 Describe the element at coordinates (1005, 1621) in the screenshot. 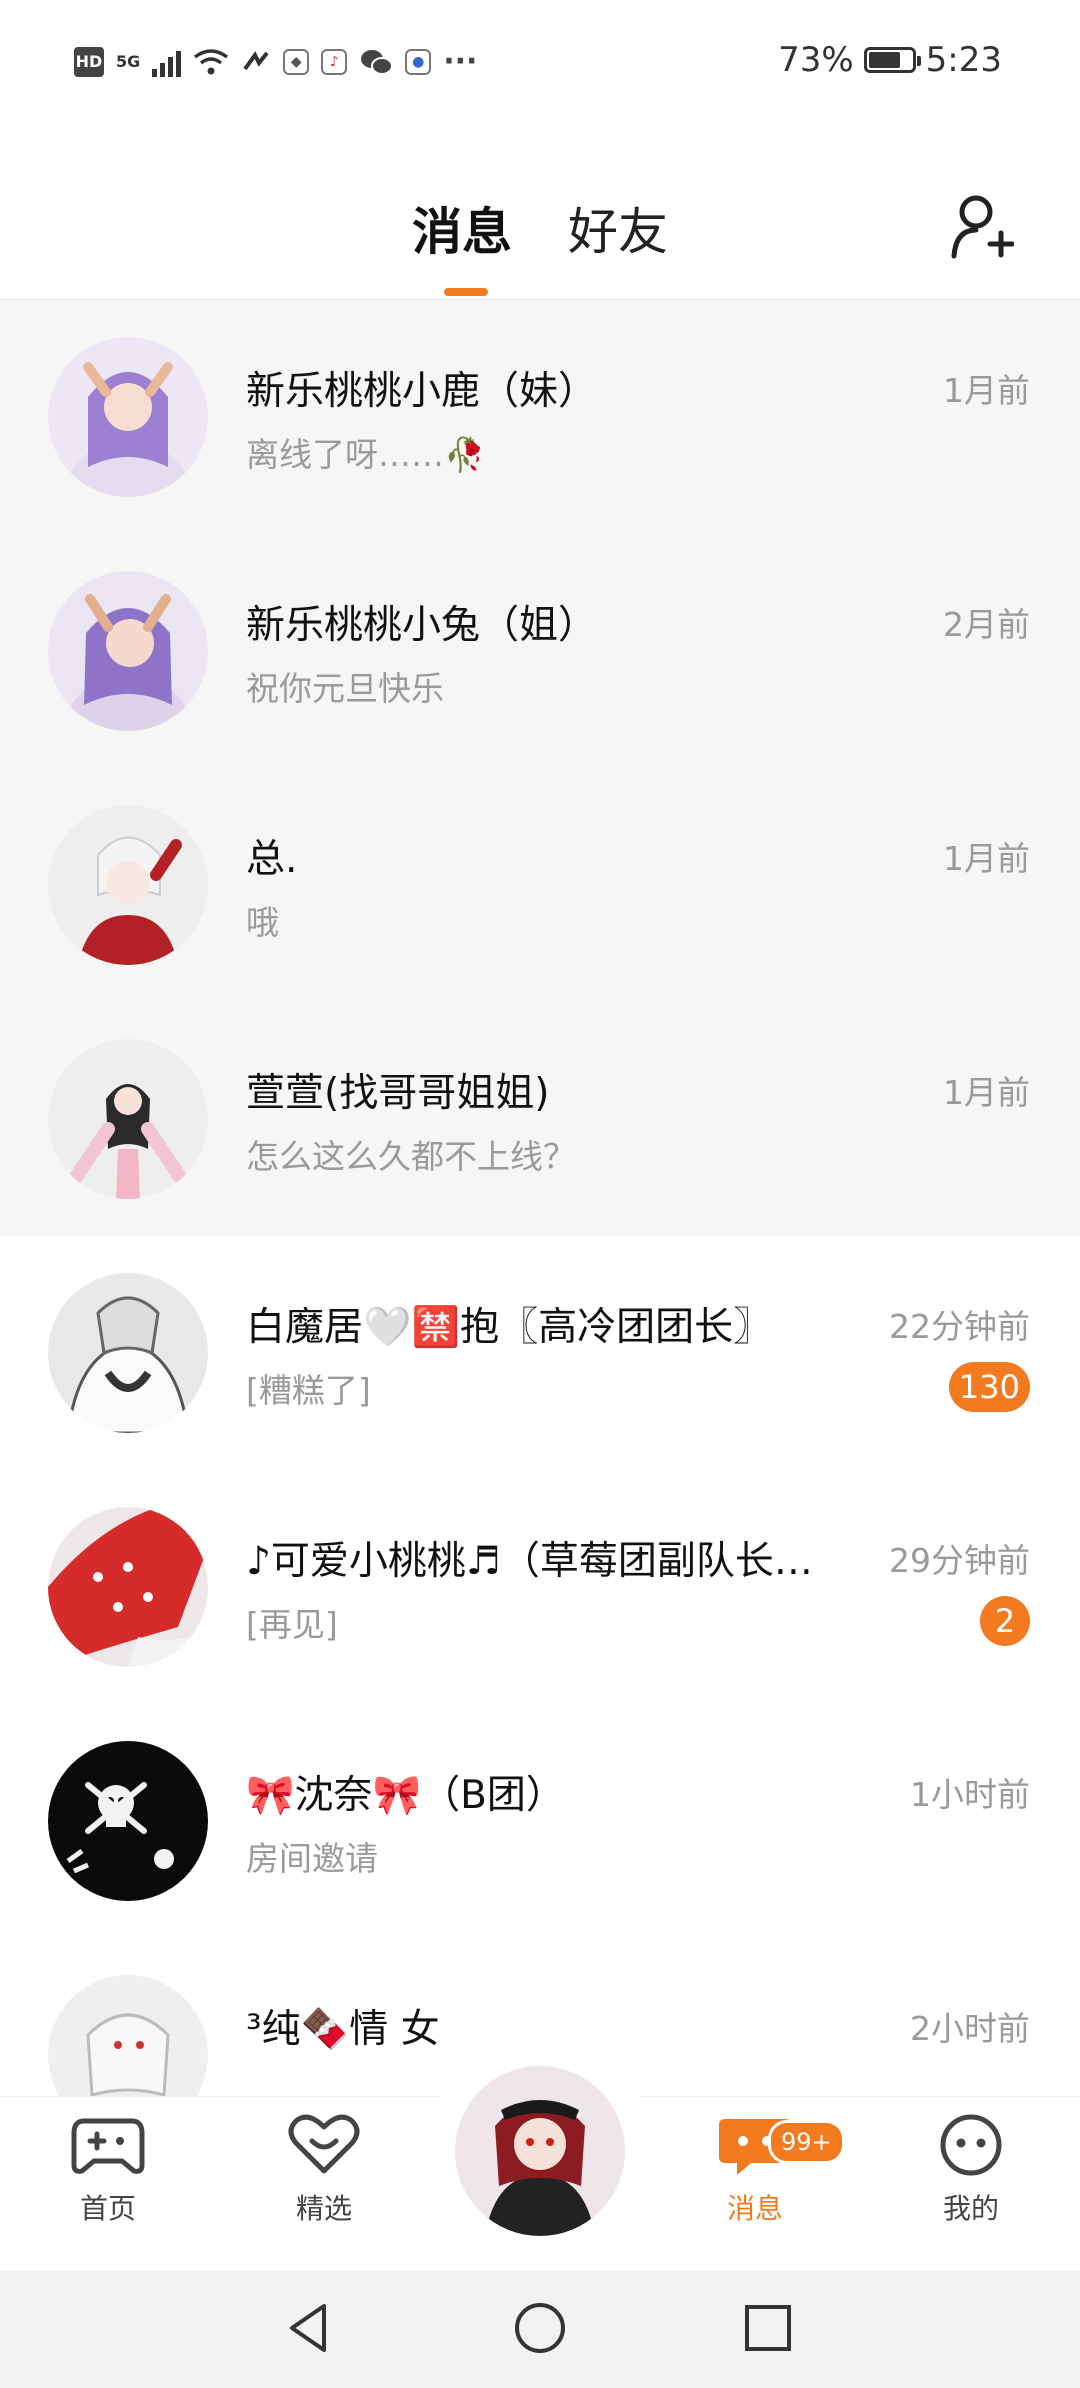

I see `unread-badge: 2` at that location.